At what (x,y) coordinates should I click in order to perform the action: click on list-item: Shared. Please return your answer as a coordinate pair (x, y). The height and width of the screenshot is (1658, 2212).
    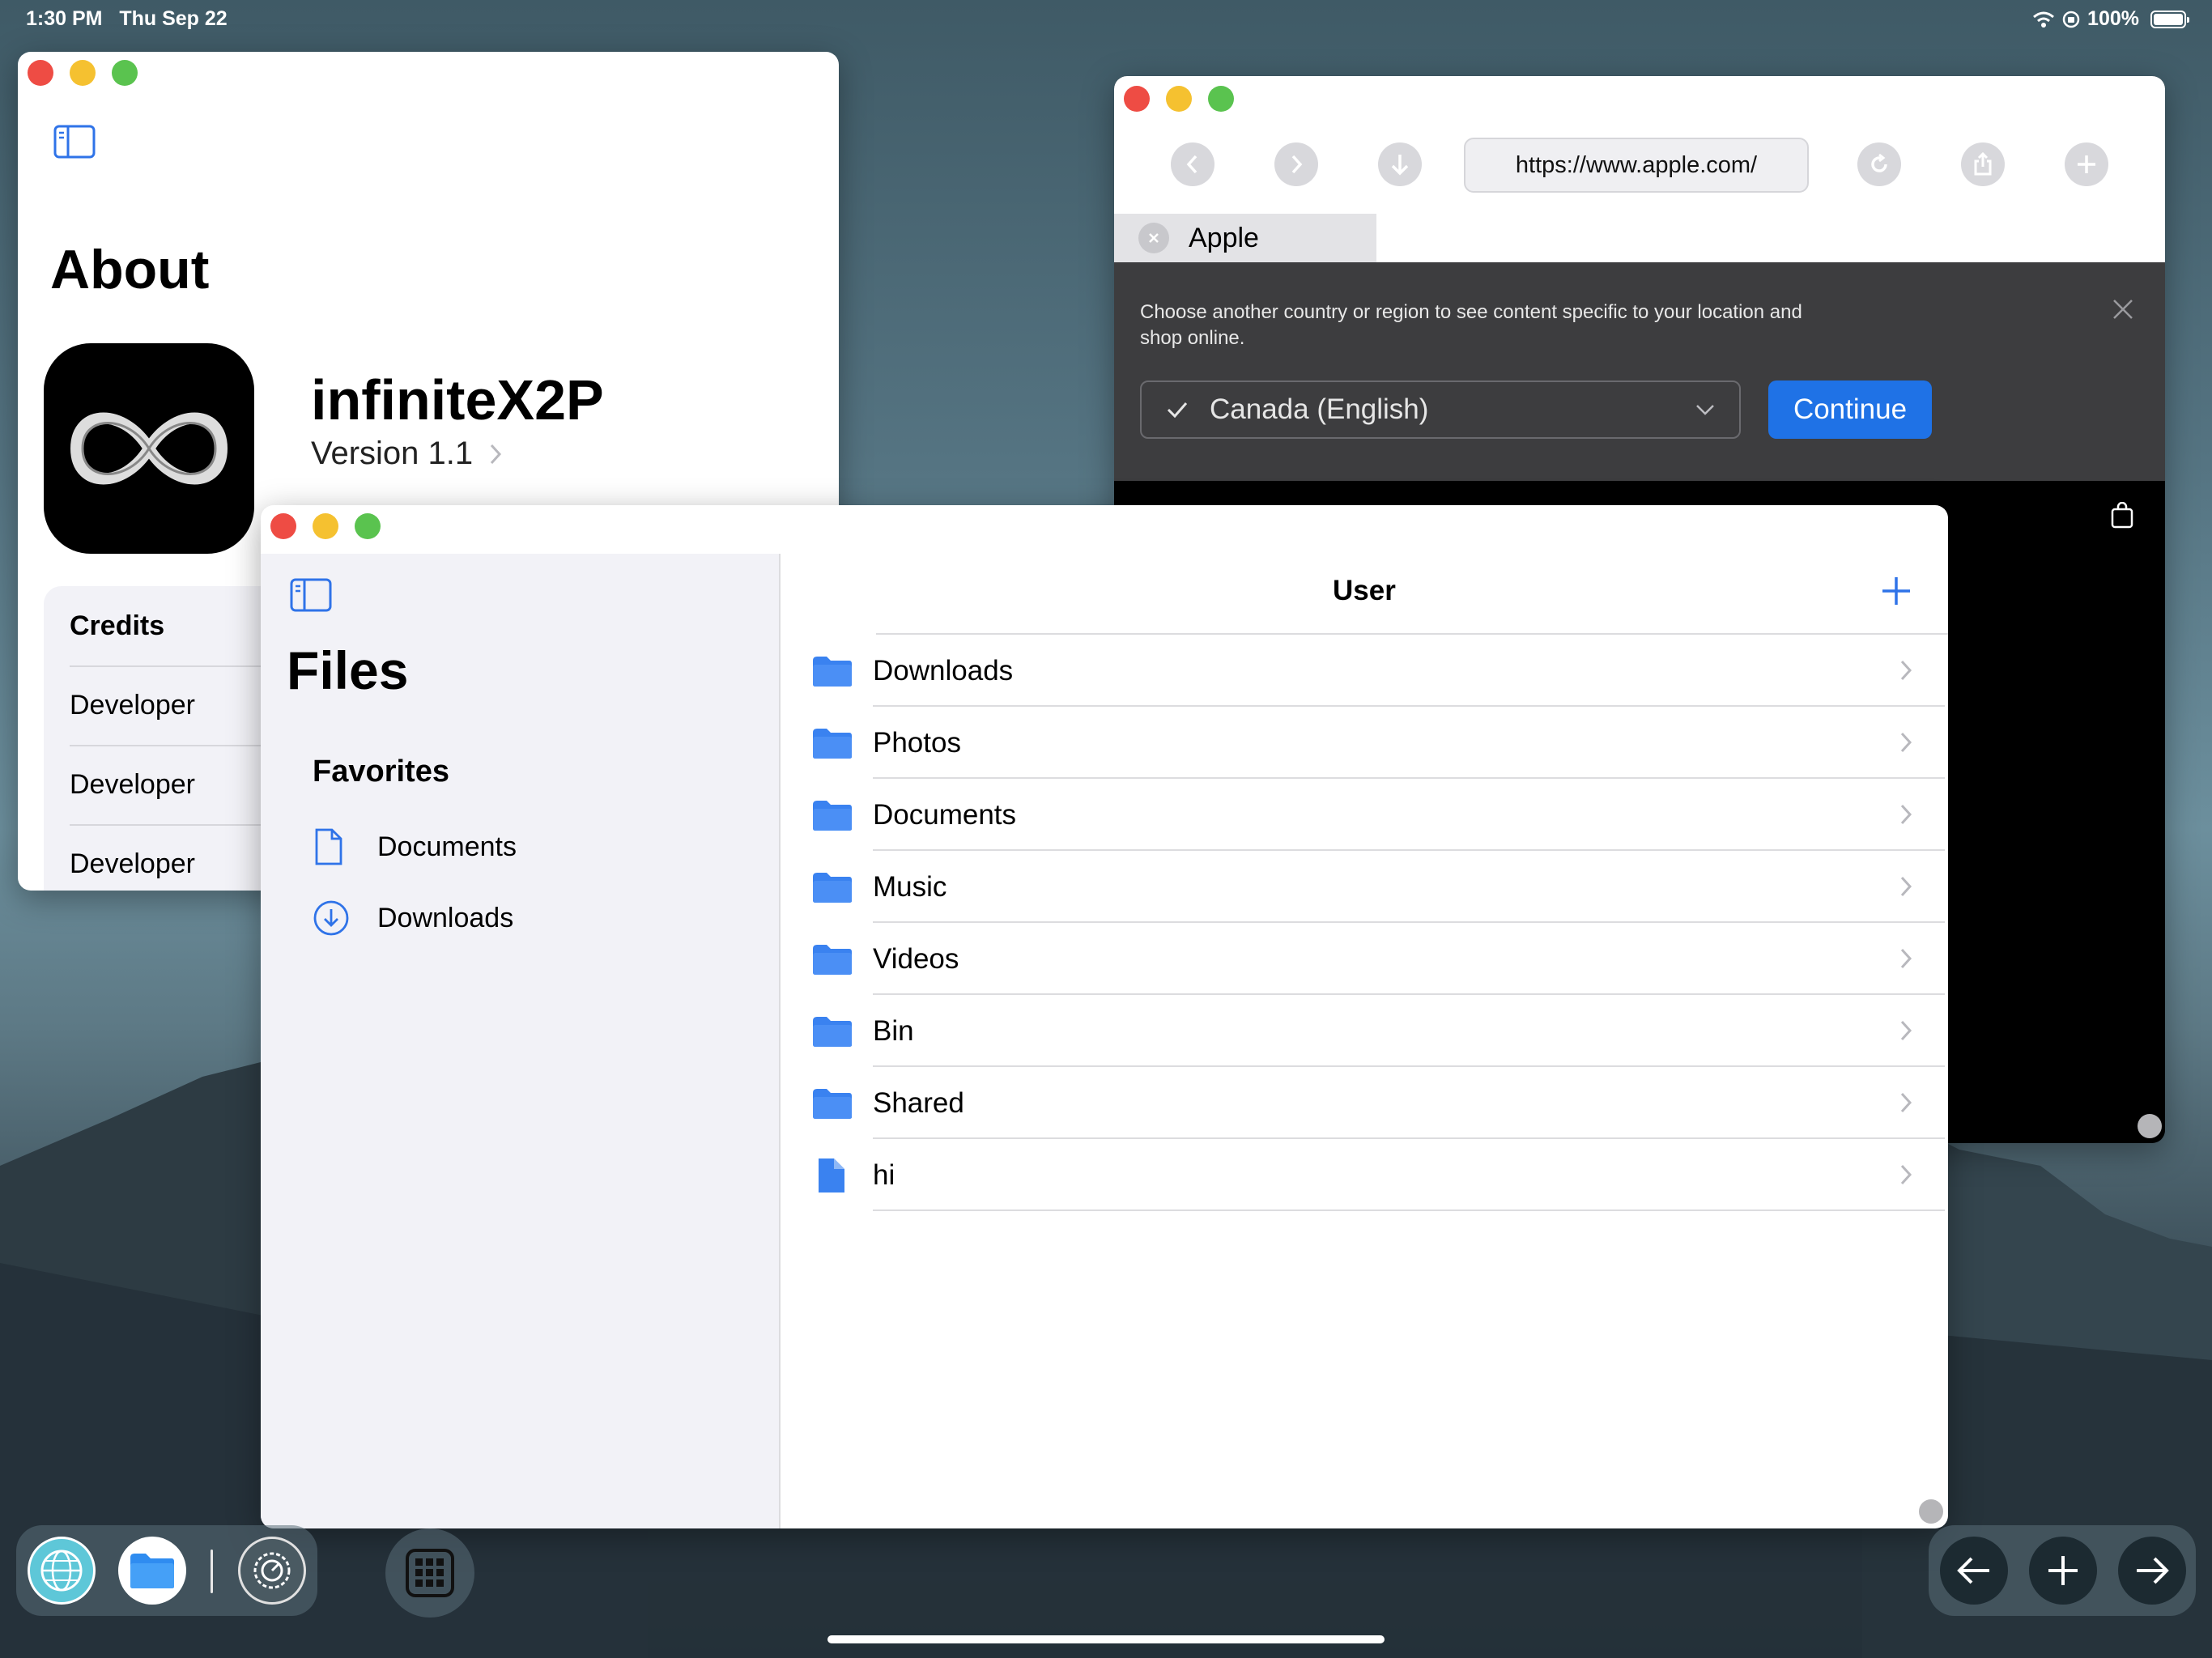
    Looking at the image, I should click on (1378, 1103).